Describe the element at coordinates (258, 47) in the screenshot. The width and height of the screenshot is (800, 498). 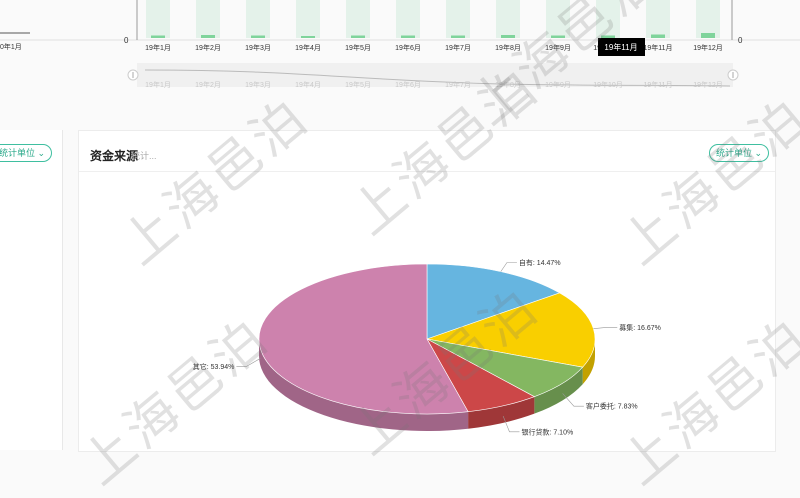
I see `x-tick-label: 19年3月` at that location.